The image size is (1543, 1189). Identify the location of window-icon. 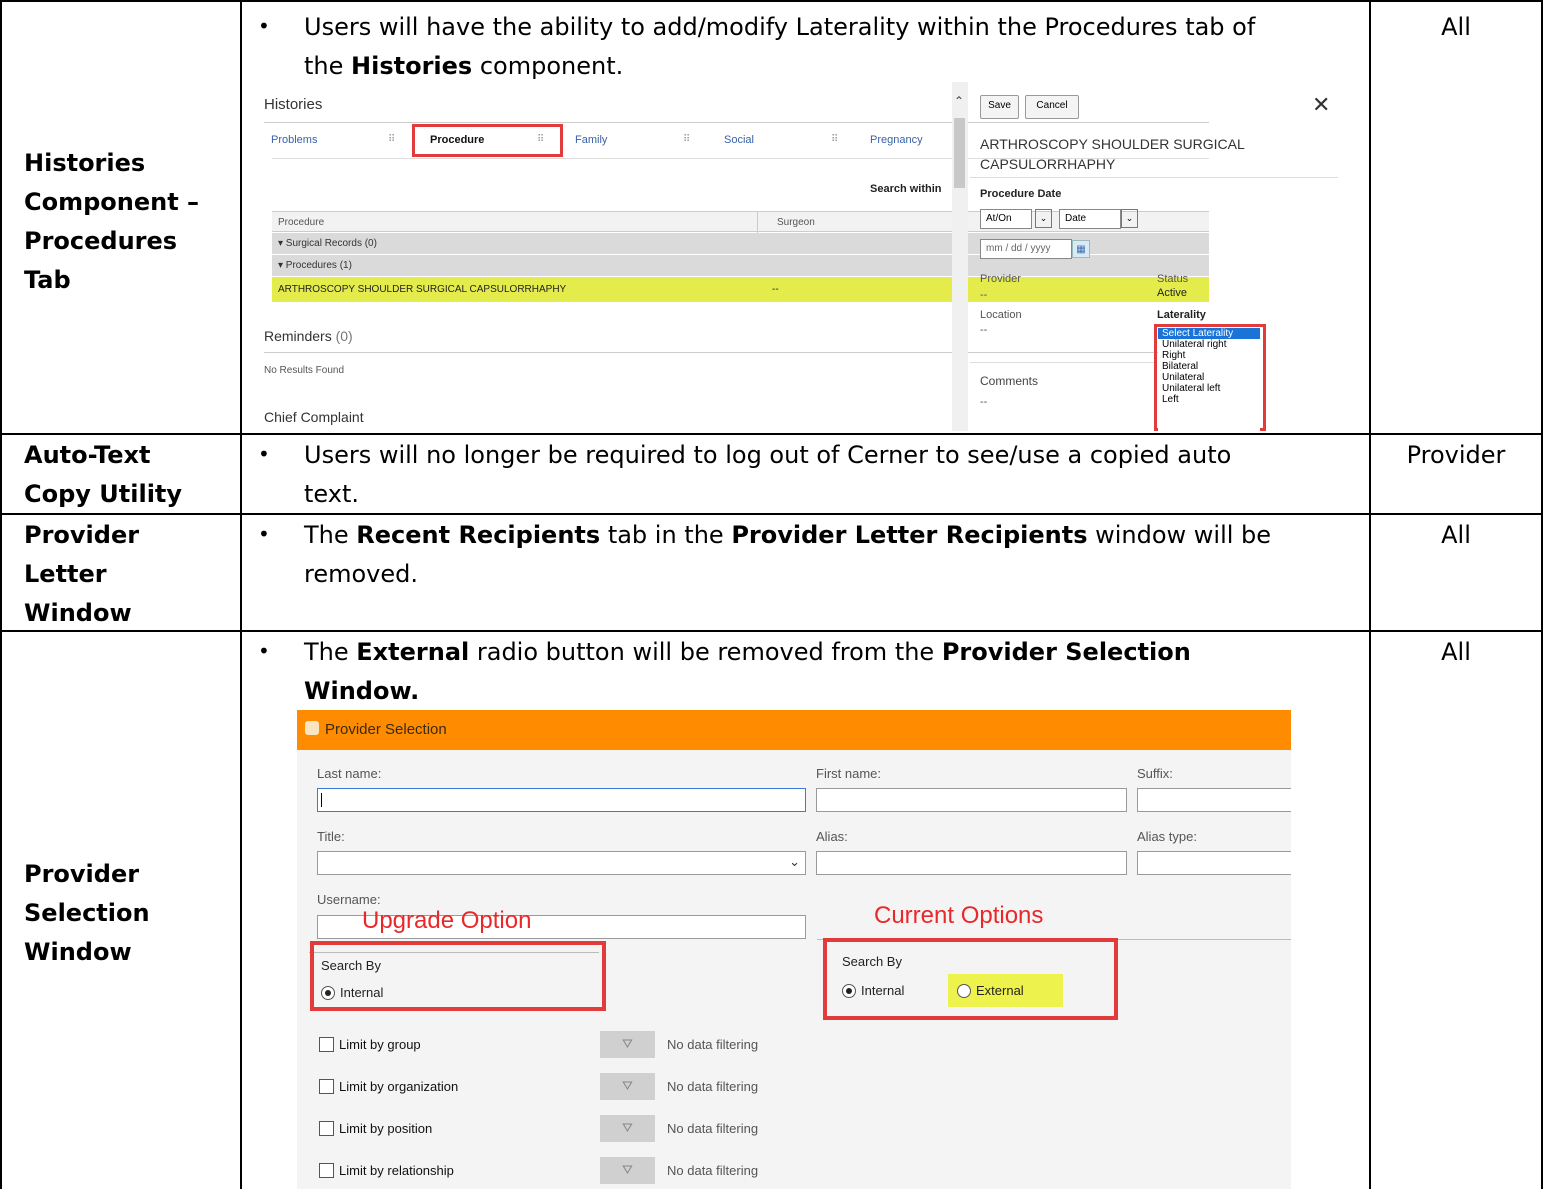
(312, 728).